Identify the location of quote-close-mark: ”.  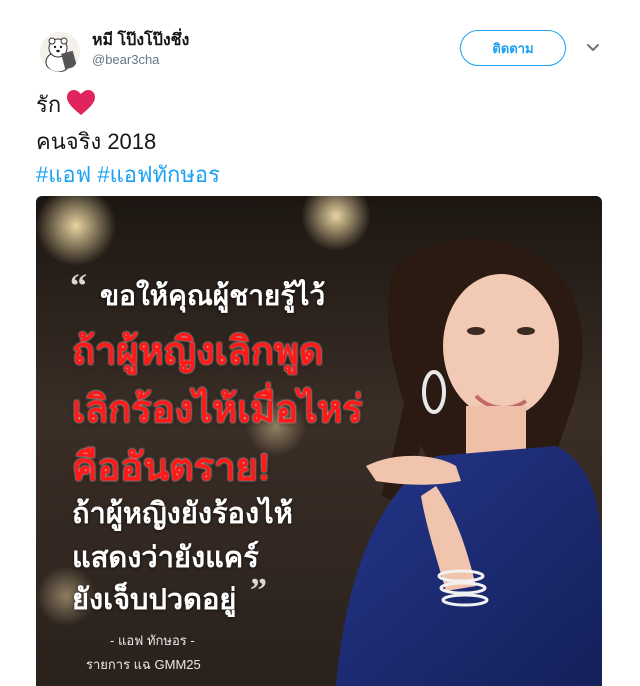
(258, 590).